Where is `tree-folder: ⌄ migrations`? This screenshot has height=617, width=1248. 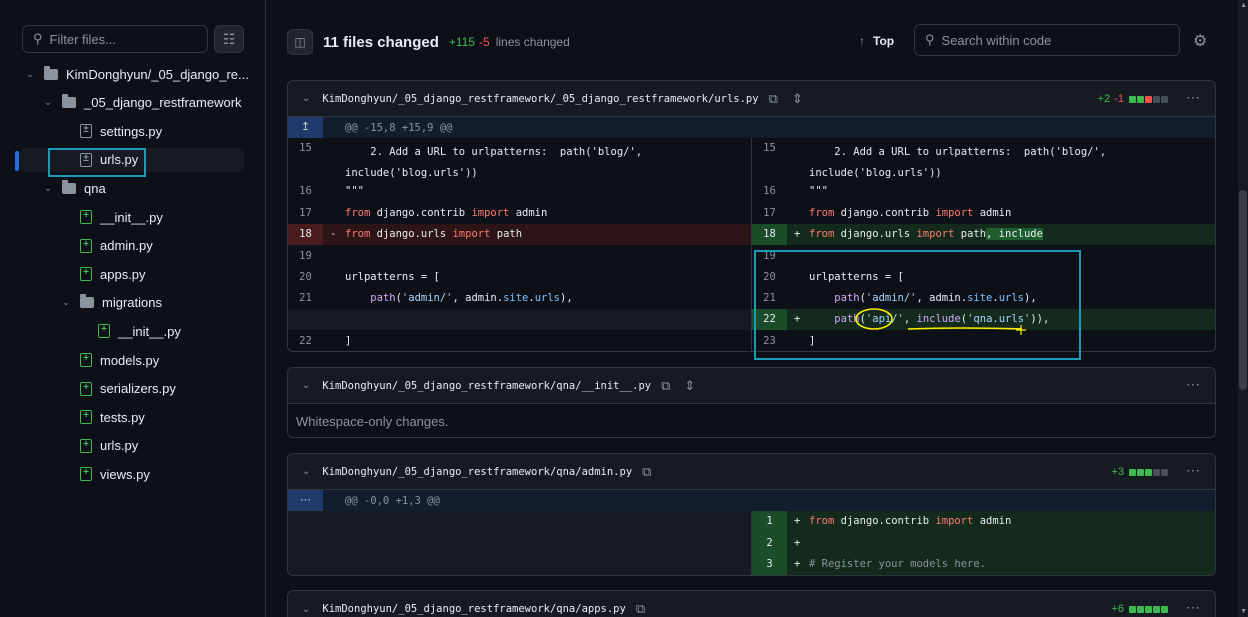 tree-folder: ⌄ migrations is located at coordinates (133, 303).